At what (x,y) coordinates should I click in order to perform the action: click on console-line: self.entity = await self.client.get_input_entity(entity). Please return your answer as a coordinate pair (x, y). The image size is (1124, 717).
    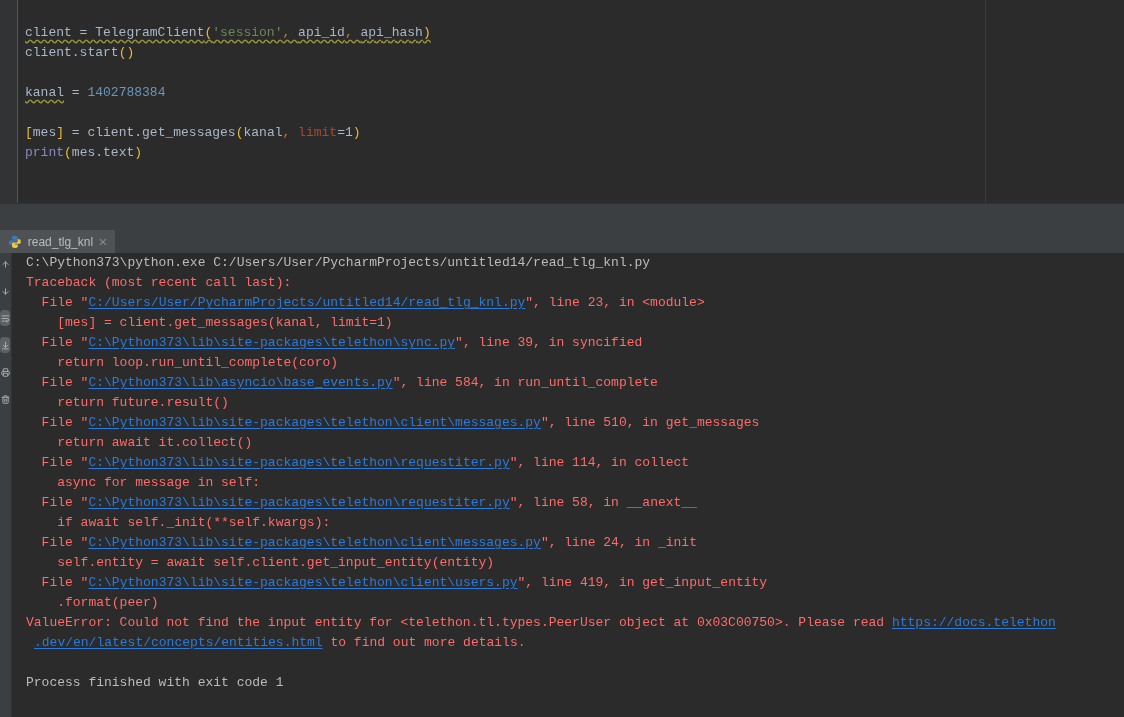
    Looking at the image, I should click on (275, 563).